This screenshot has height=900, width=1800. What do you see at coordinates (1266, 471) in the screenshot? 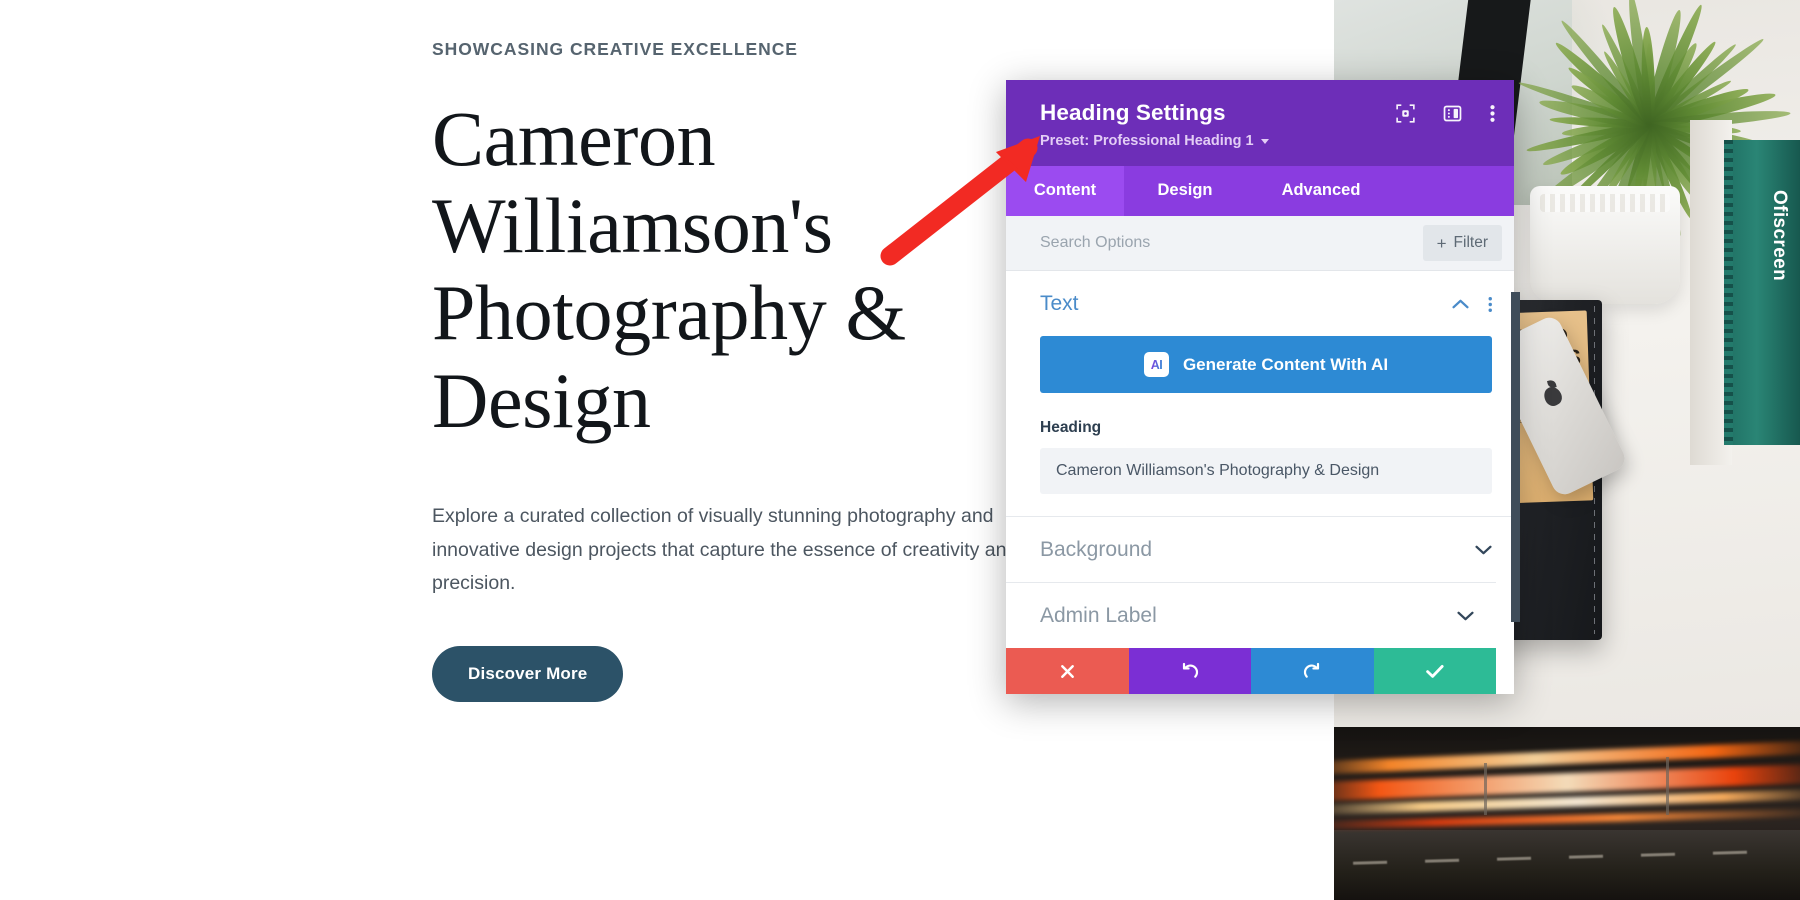
I see `heading-field-input` at bounding box center [1266, 471].